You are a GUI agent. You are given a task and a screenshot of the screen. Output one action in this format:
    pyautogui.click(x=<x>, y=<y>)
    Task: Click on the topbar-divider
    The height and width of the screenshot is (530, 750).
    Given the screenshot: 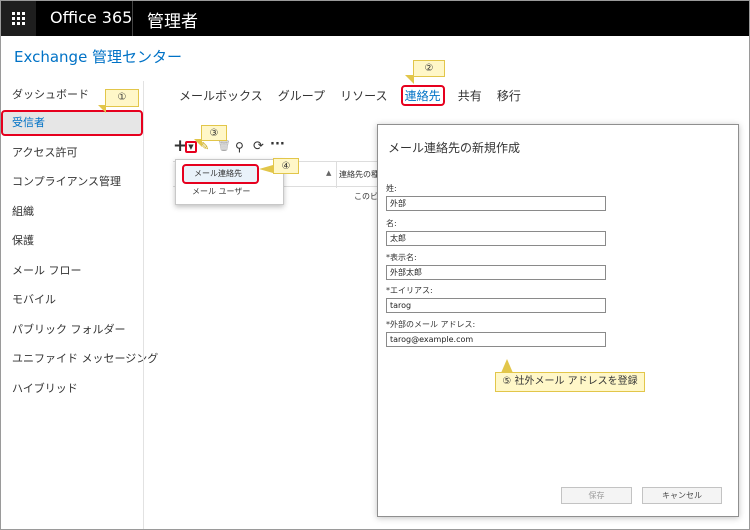 What is the action you would take?
    pyautogui.click(x=132, y=18)
    